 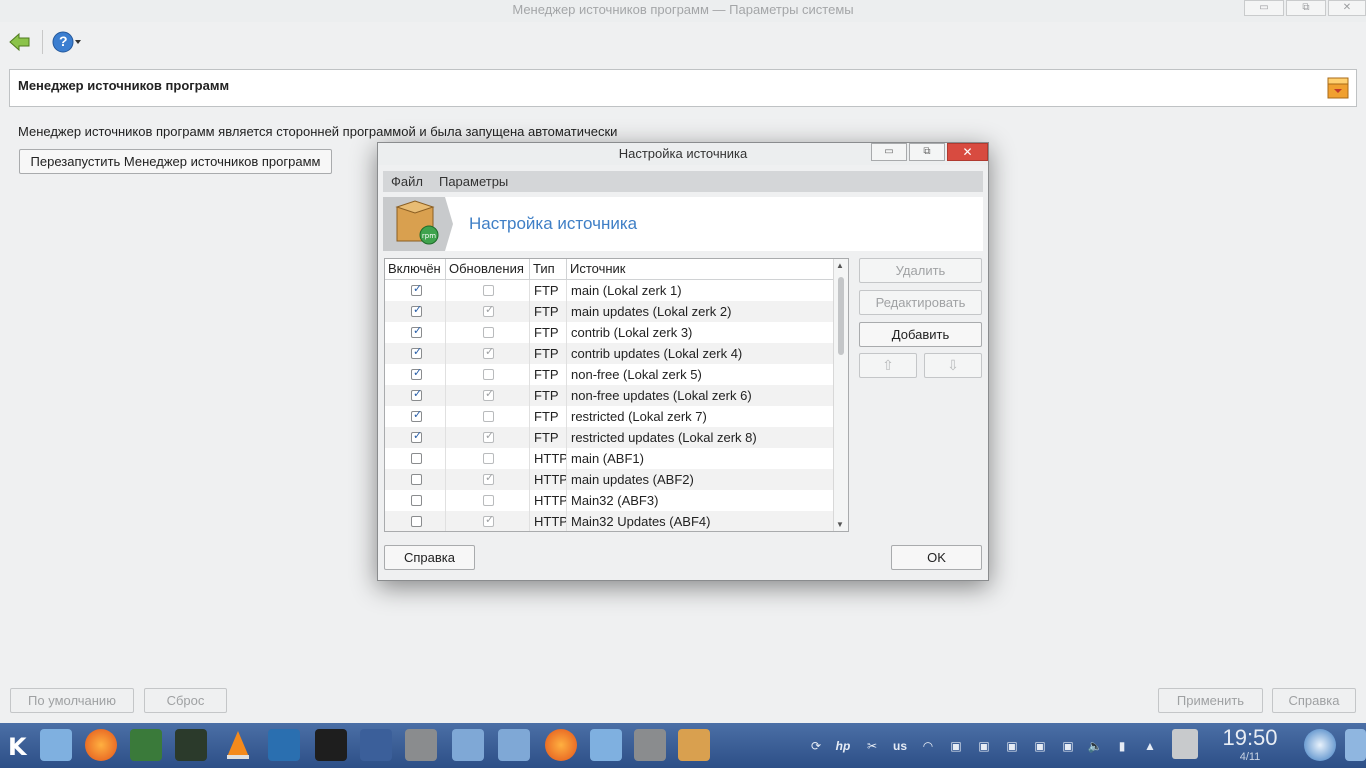 I want to click on file-manager-icon, so click(x=56, y=745).